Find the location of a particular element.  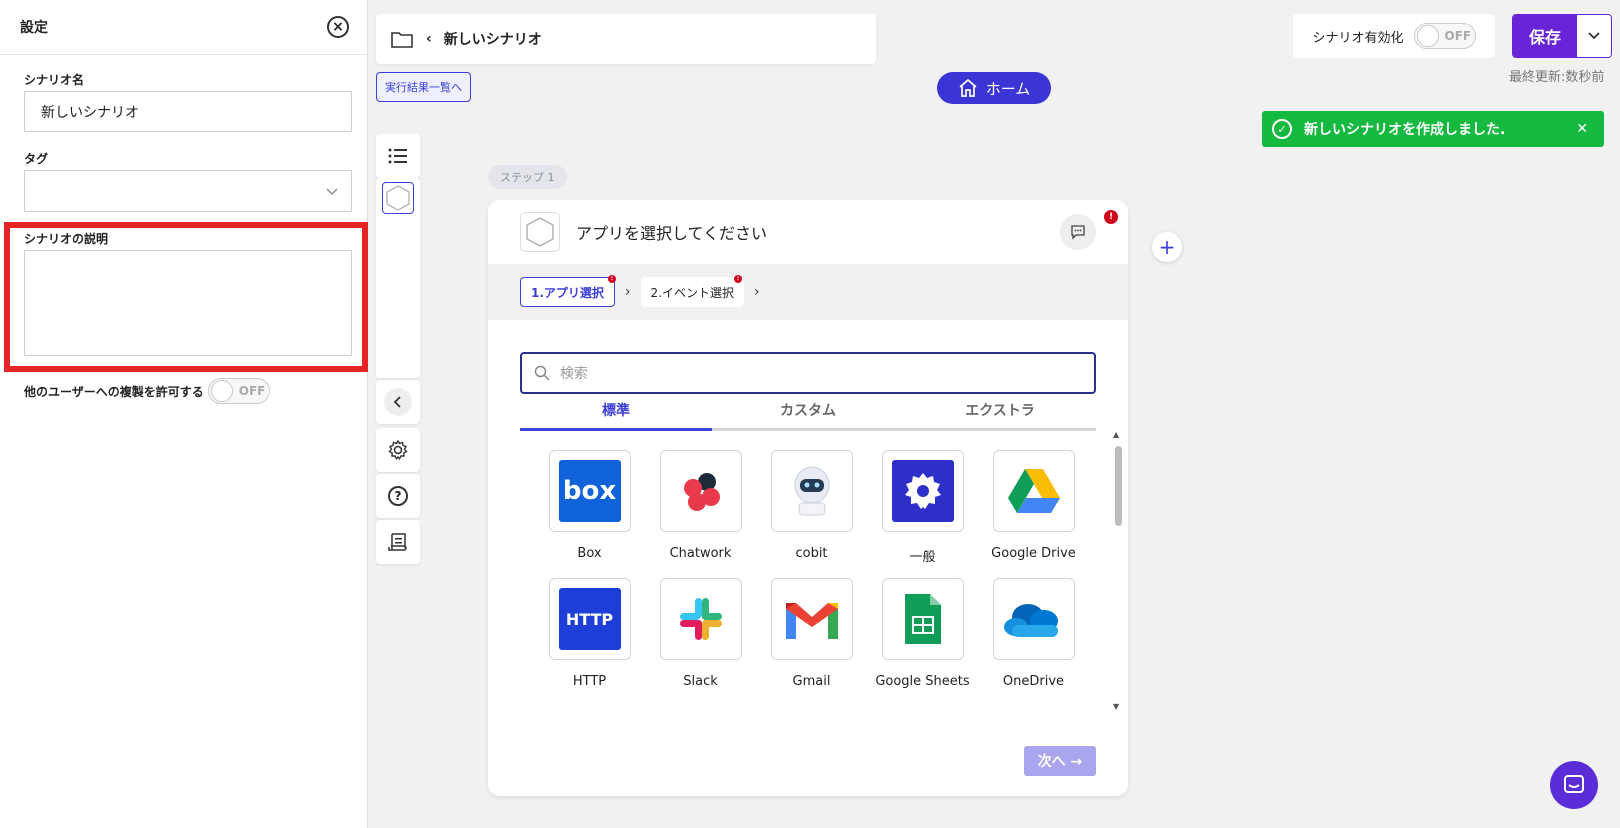

hexagon-icon is located at coordinates (398, 198).